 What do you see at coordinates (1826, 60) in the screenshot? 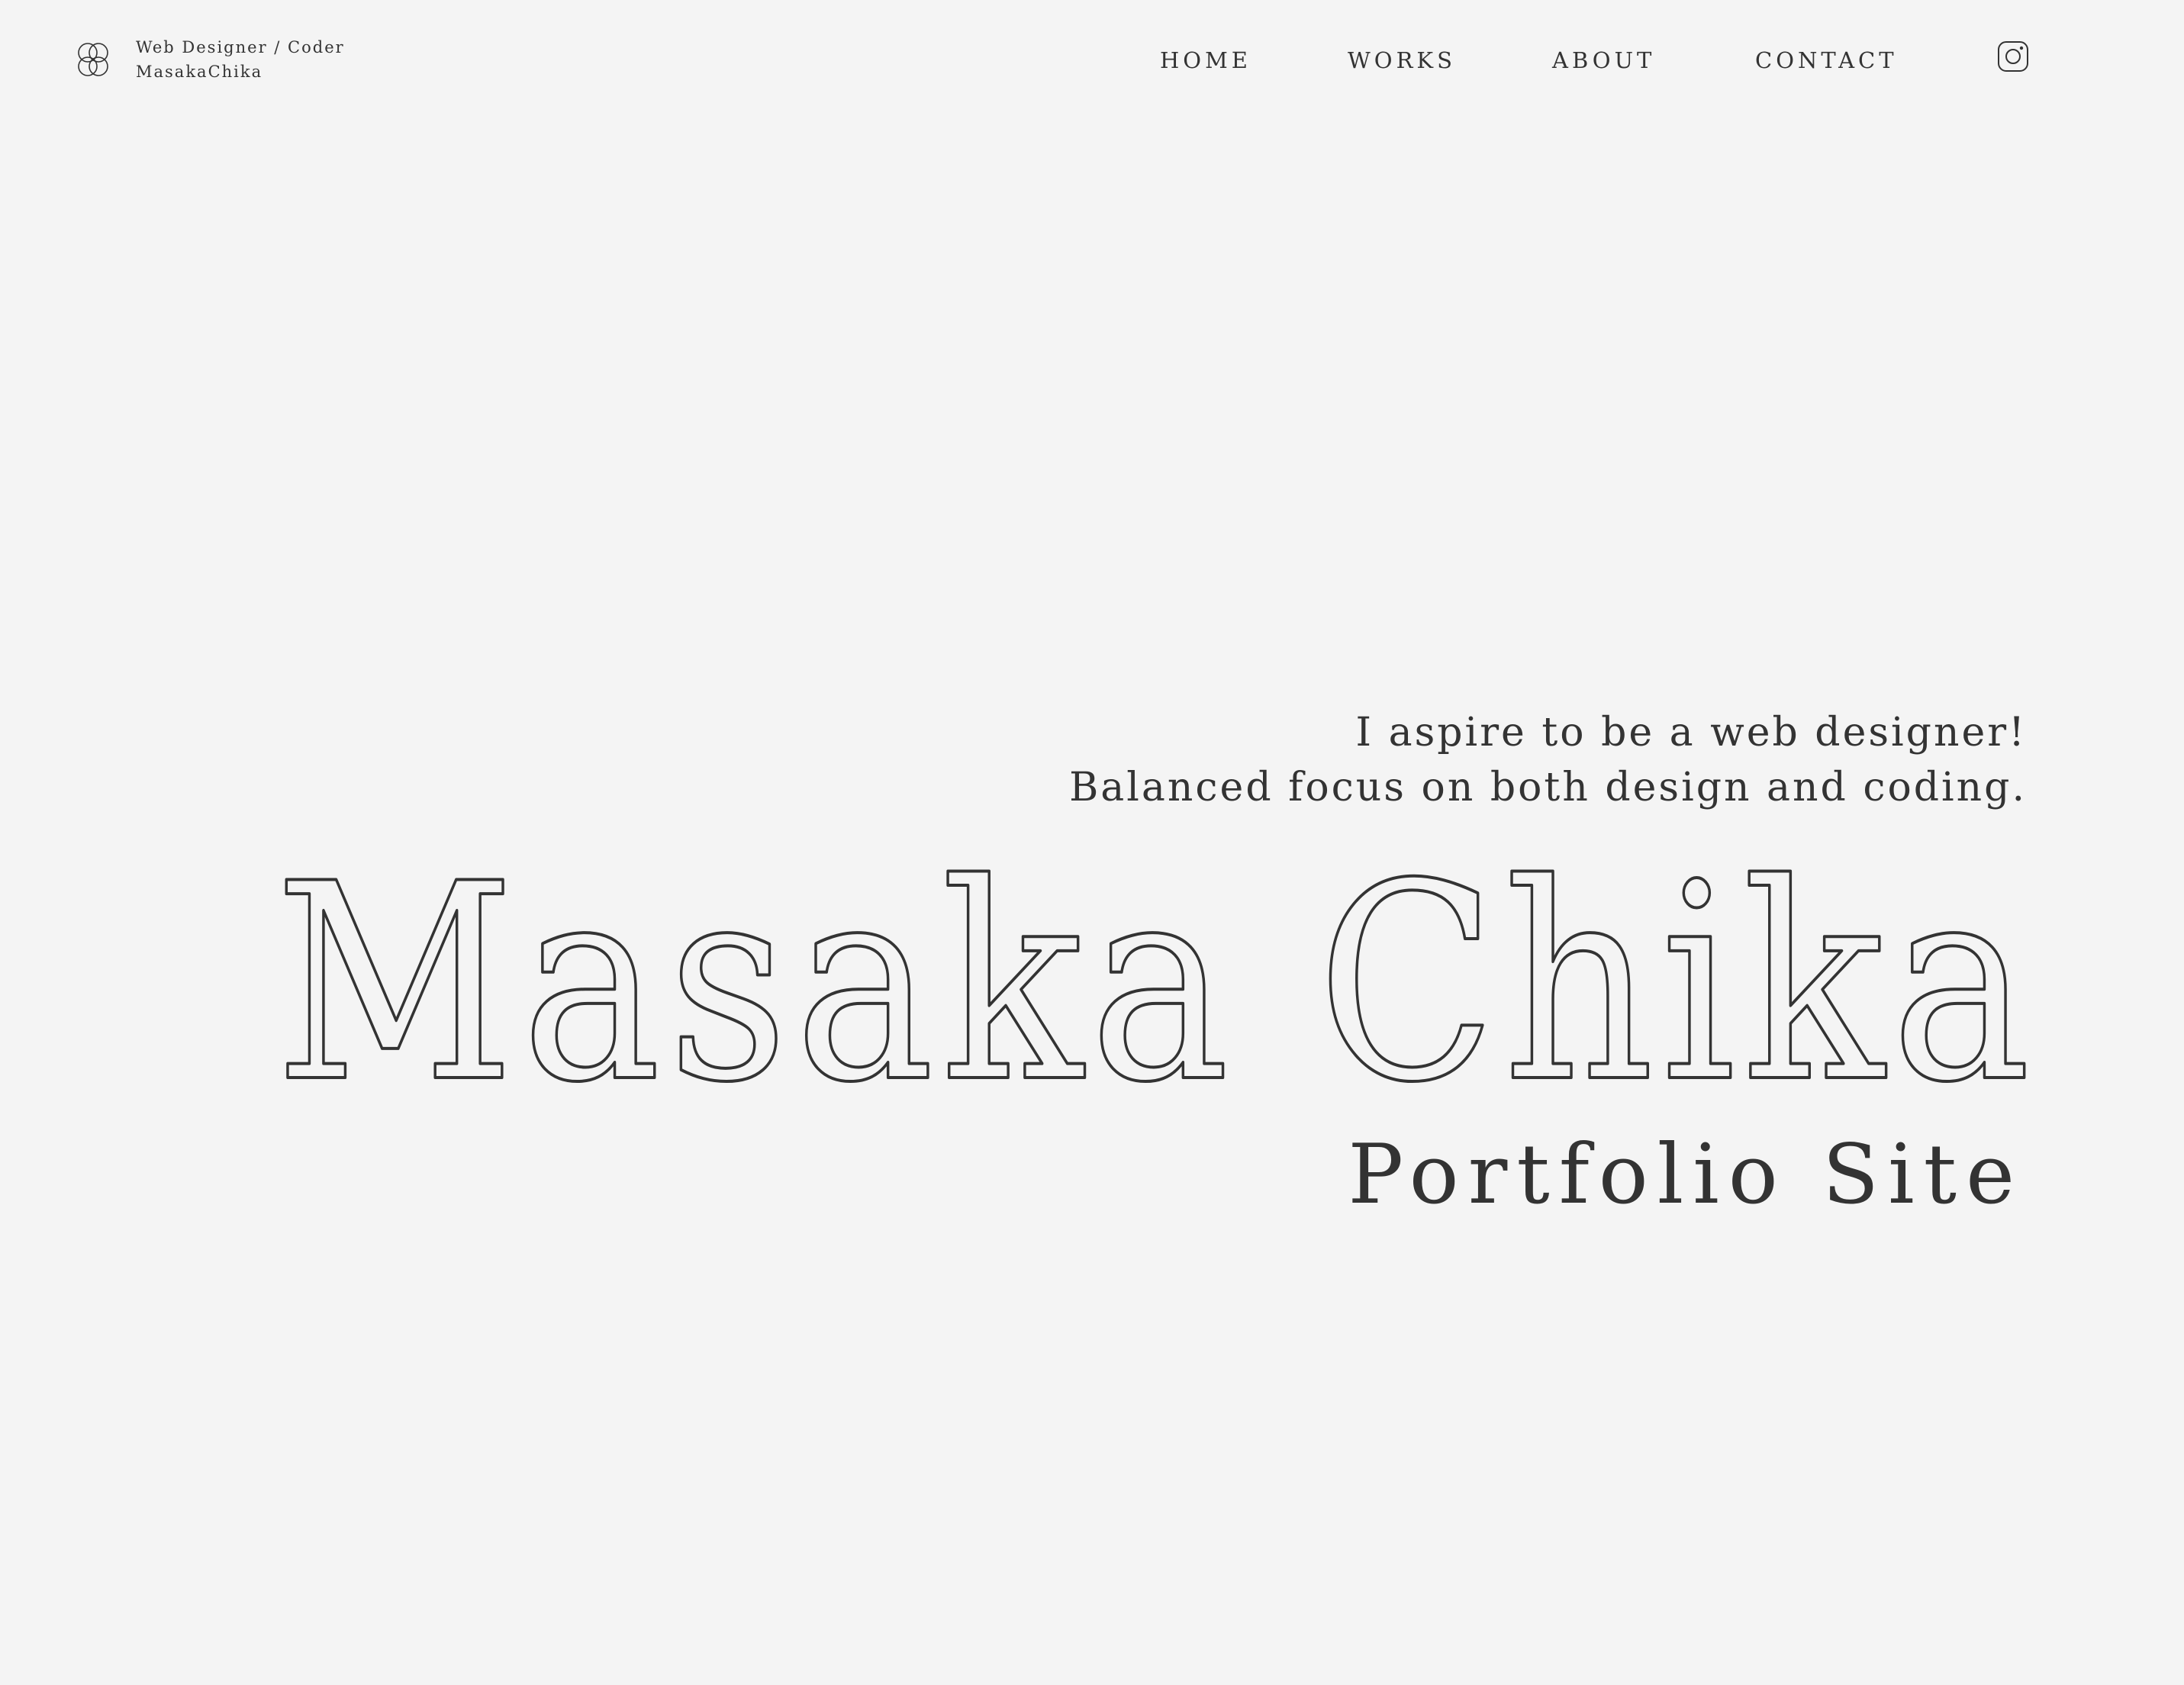
I see `nav-contact-link: CONTACT` at bounding box center [1826, 60].